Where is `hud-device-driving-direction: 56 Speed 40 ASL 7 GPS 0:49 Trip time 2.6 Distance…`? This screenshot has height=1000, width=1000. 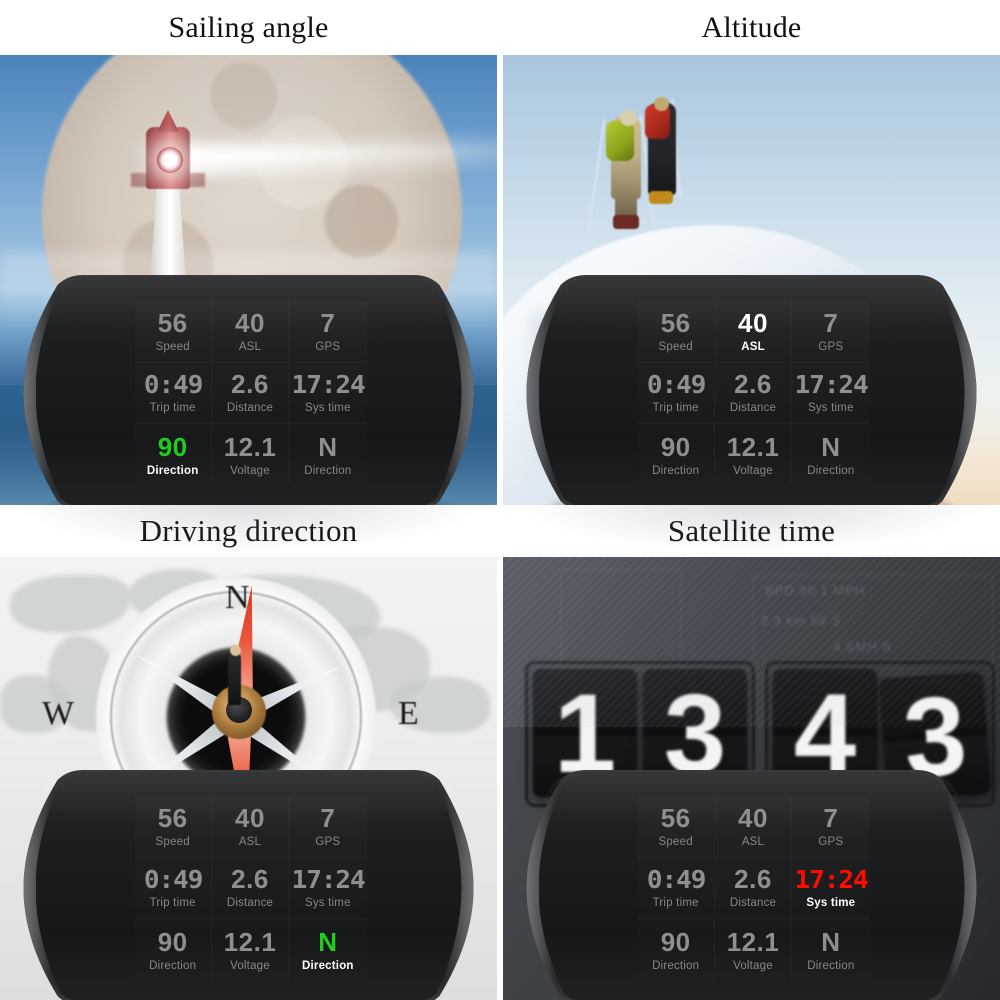 hud-device-driving-direction: 56 Speed 40 ASL 7 GPS 0:49 Trip time 2.6 Distance… is located at coordinates (249, 882).